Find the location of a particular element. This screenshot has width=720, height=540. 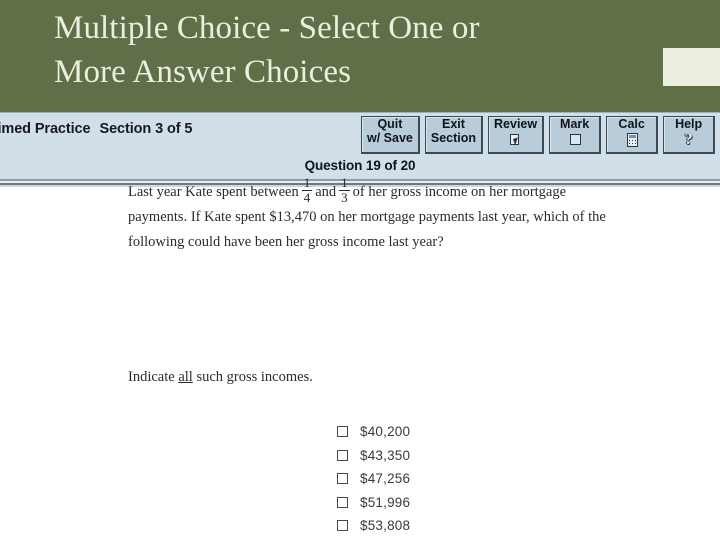

section-progress: Section 3 of 5 is located at coordinates (146, 129).